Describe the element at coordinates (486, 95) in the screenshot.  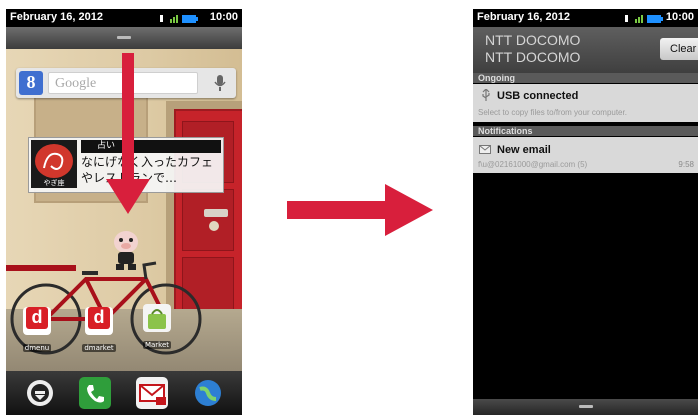
I see `usb-icon` at that location.